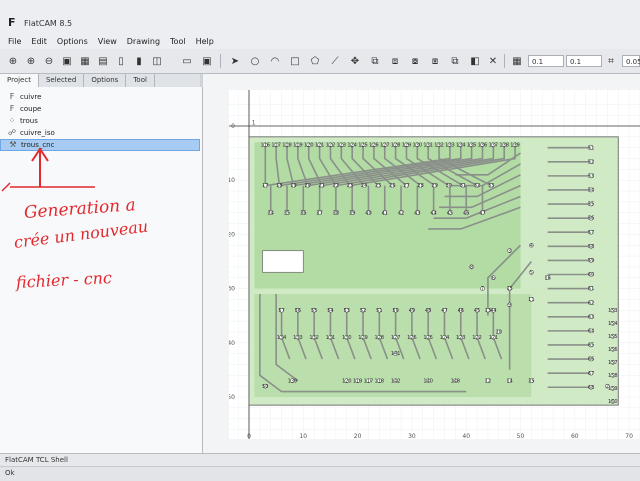  I want to click on shell-label: FlatCAM TCL Shell, so click(36, 460).